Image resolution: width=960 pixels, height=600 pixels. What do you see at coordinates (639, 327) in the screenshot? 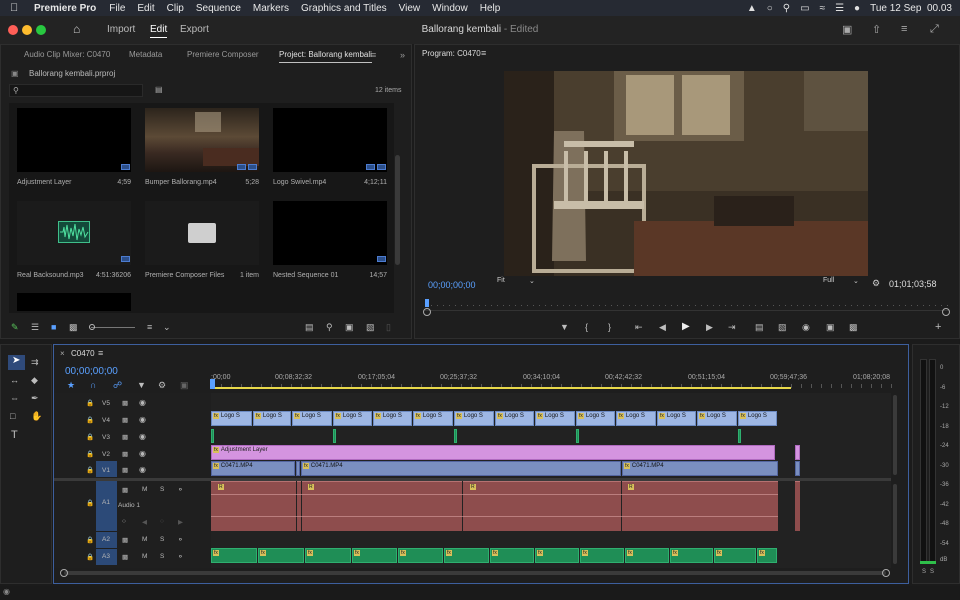
I see `go-to-in-icon: ⇤` at bounding box center [639, 327].